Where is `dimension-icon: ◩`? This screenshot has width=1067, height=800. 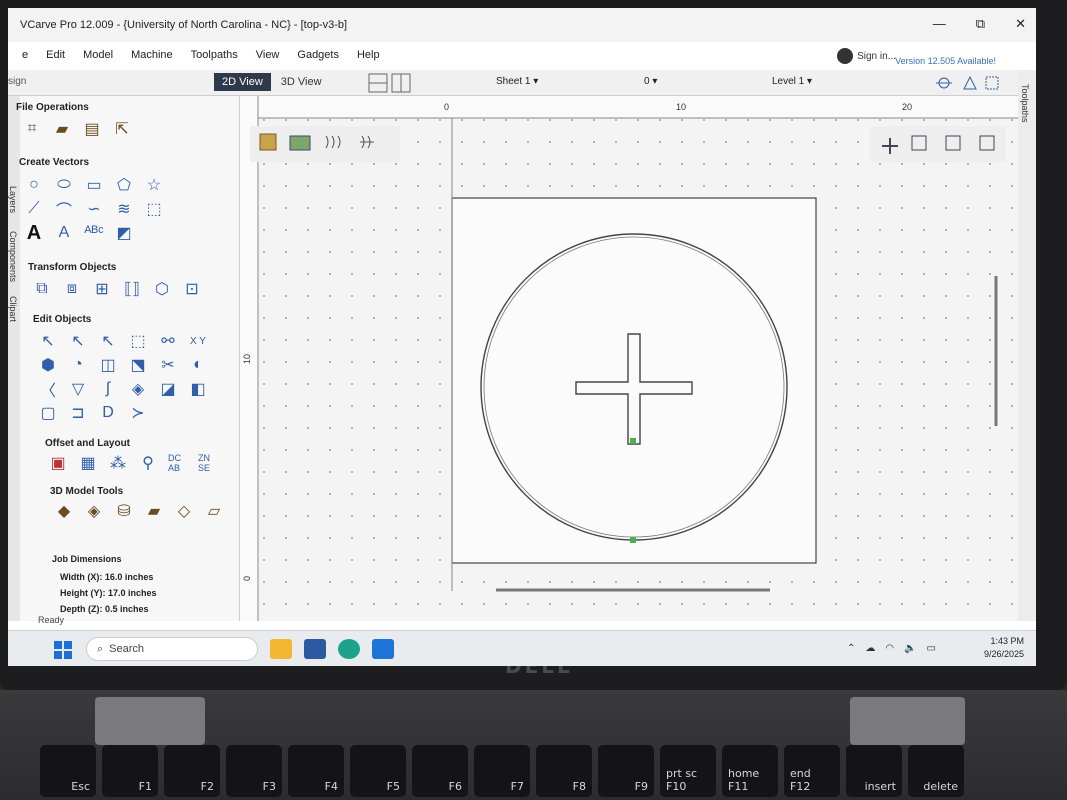 dimension-icon: ◩ is located at coordinates (124, 233).